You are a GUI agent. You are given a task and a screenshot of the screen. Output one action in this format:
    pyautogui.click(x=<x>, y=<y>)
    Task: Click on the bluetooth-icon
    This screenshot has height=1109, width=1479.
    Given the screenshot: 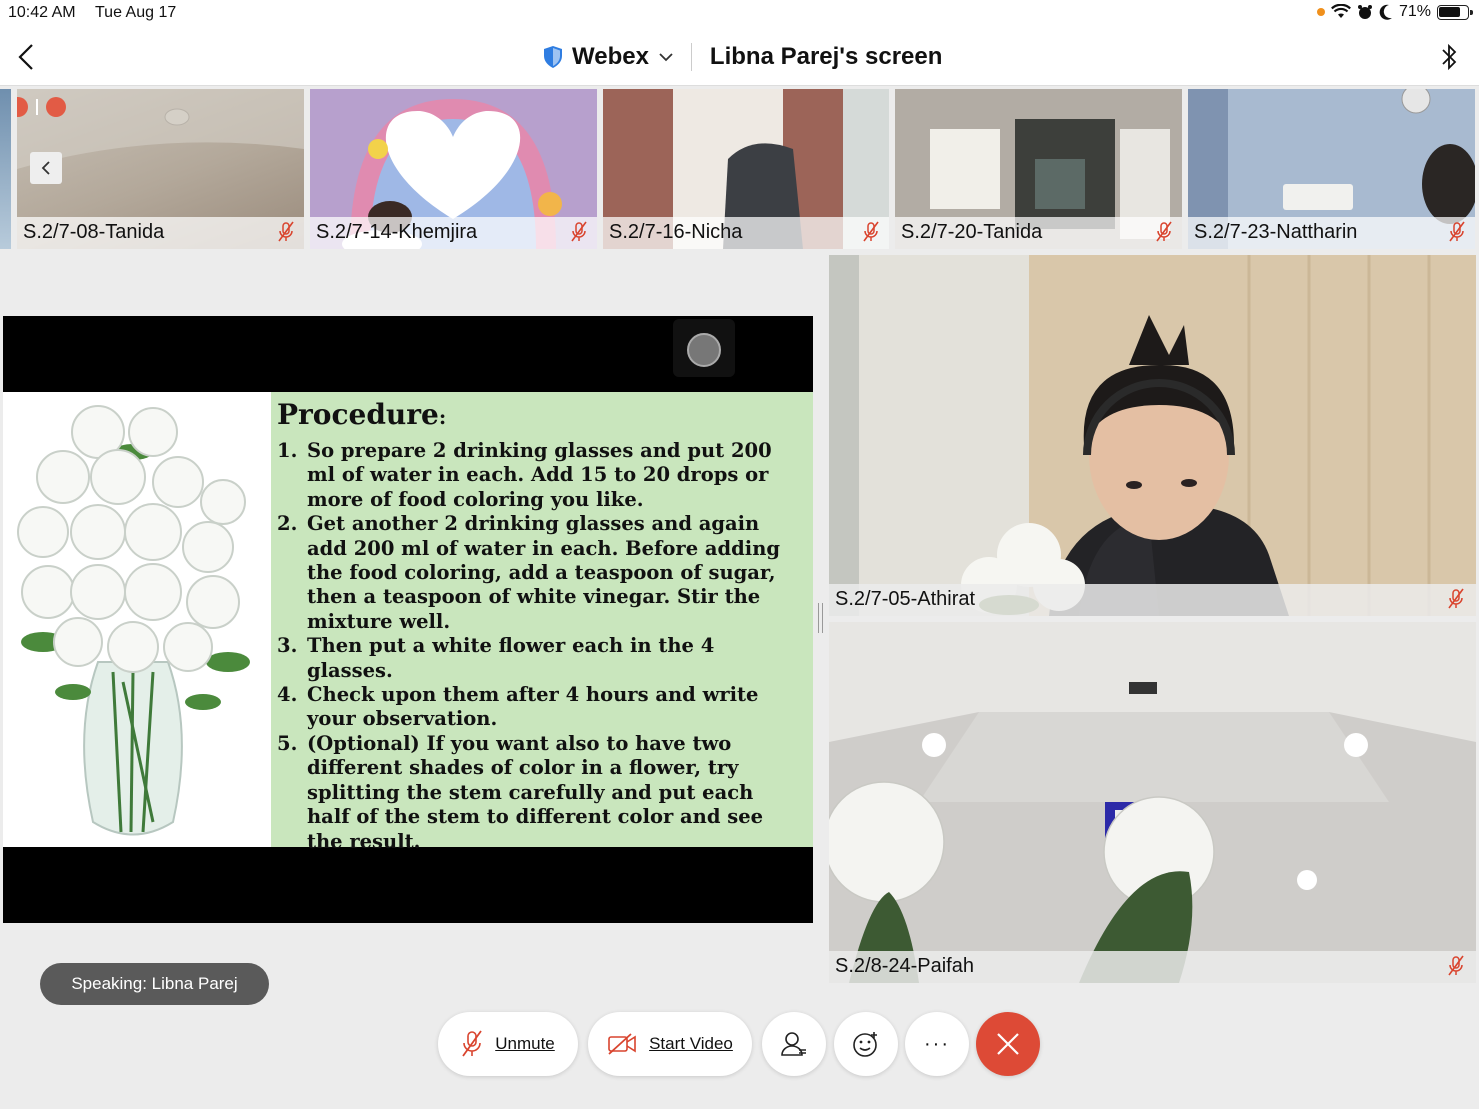 What is the action you would take?
    pyautogui.click(x=1449, y=57)
    